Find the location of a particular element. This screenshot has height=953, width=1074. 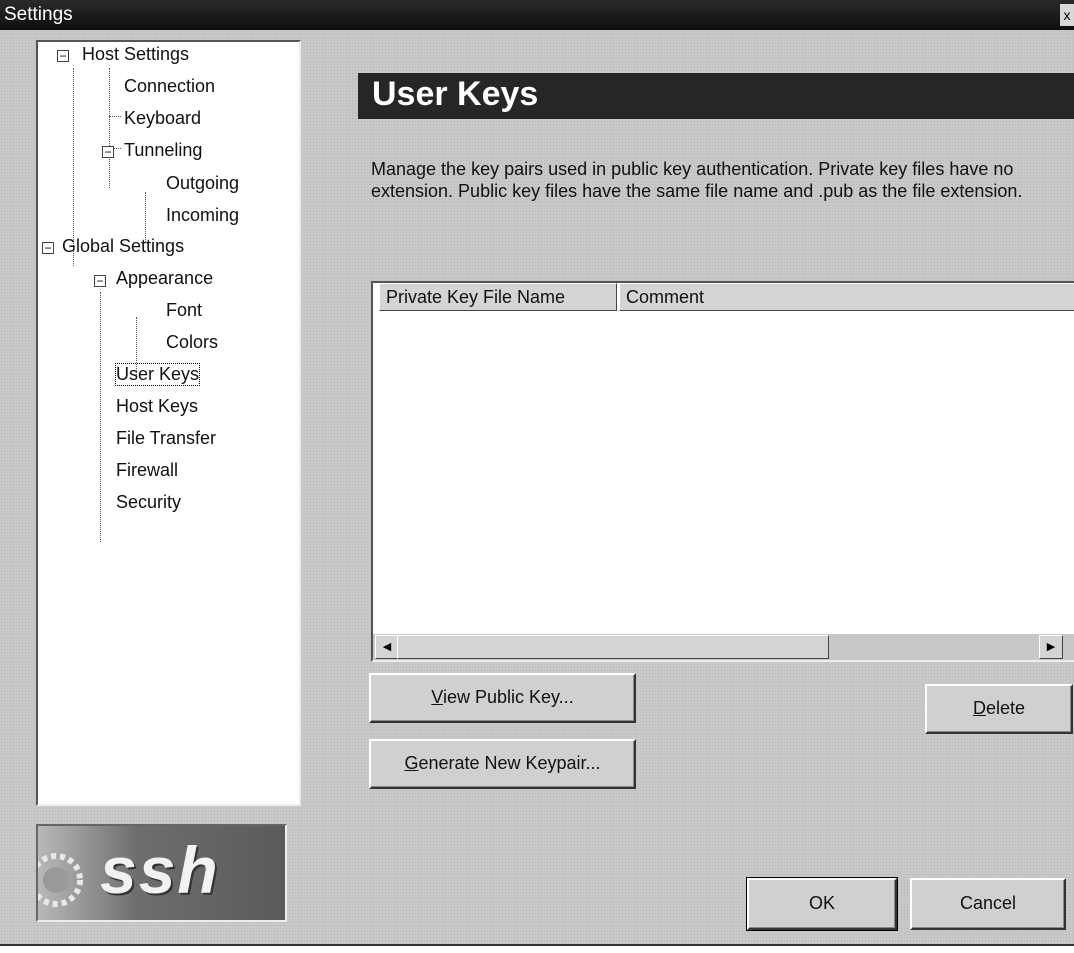

tree-item-appearance: Appearance is located at coordinates (164, 278).